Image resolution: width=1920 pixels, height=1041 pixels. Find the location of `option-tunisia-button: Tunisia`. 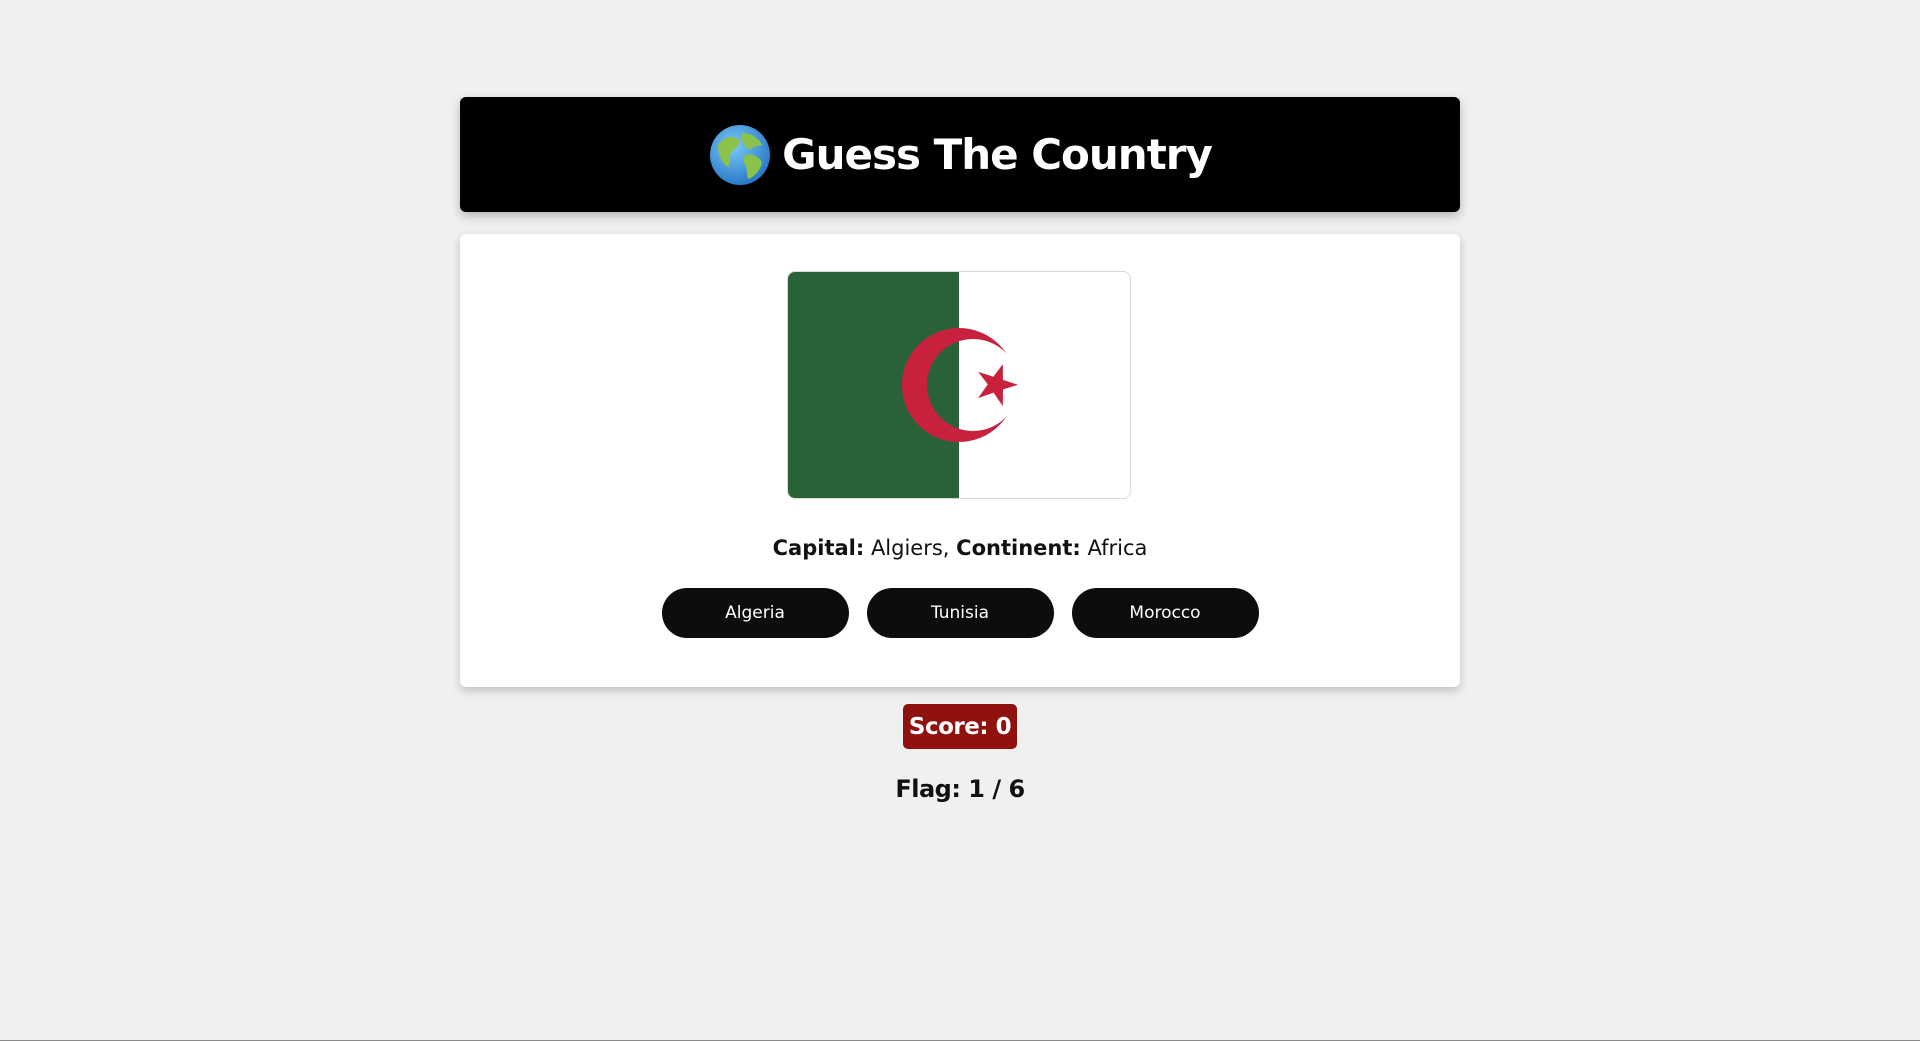

option-tunisia-button: Tunisia is located at coordinates (960, 613).